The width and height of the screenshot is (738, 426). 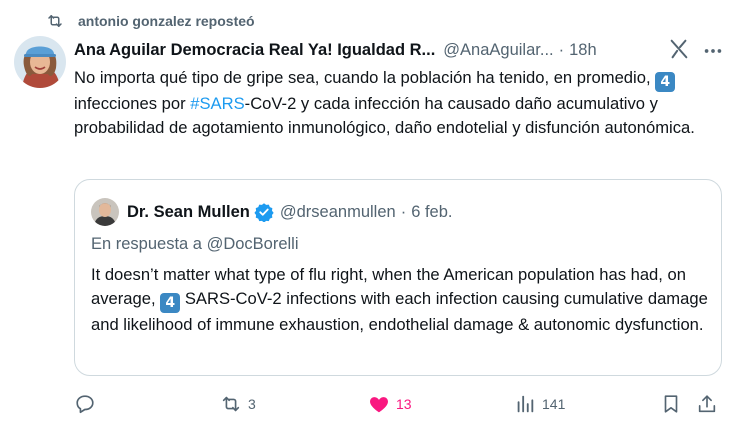 What do you see at coordinates (40, 62) in the screenshot?
I see `author-avatar` at bounding box center [40, 62].